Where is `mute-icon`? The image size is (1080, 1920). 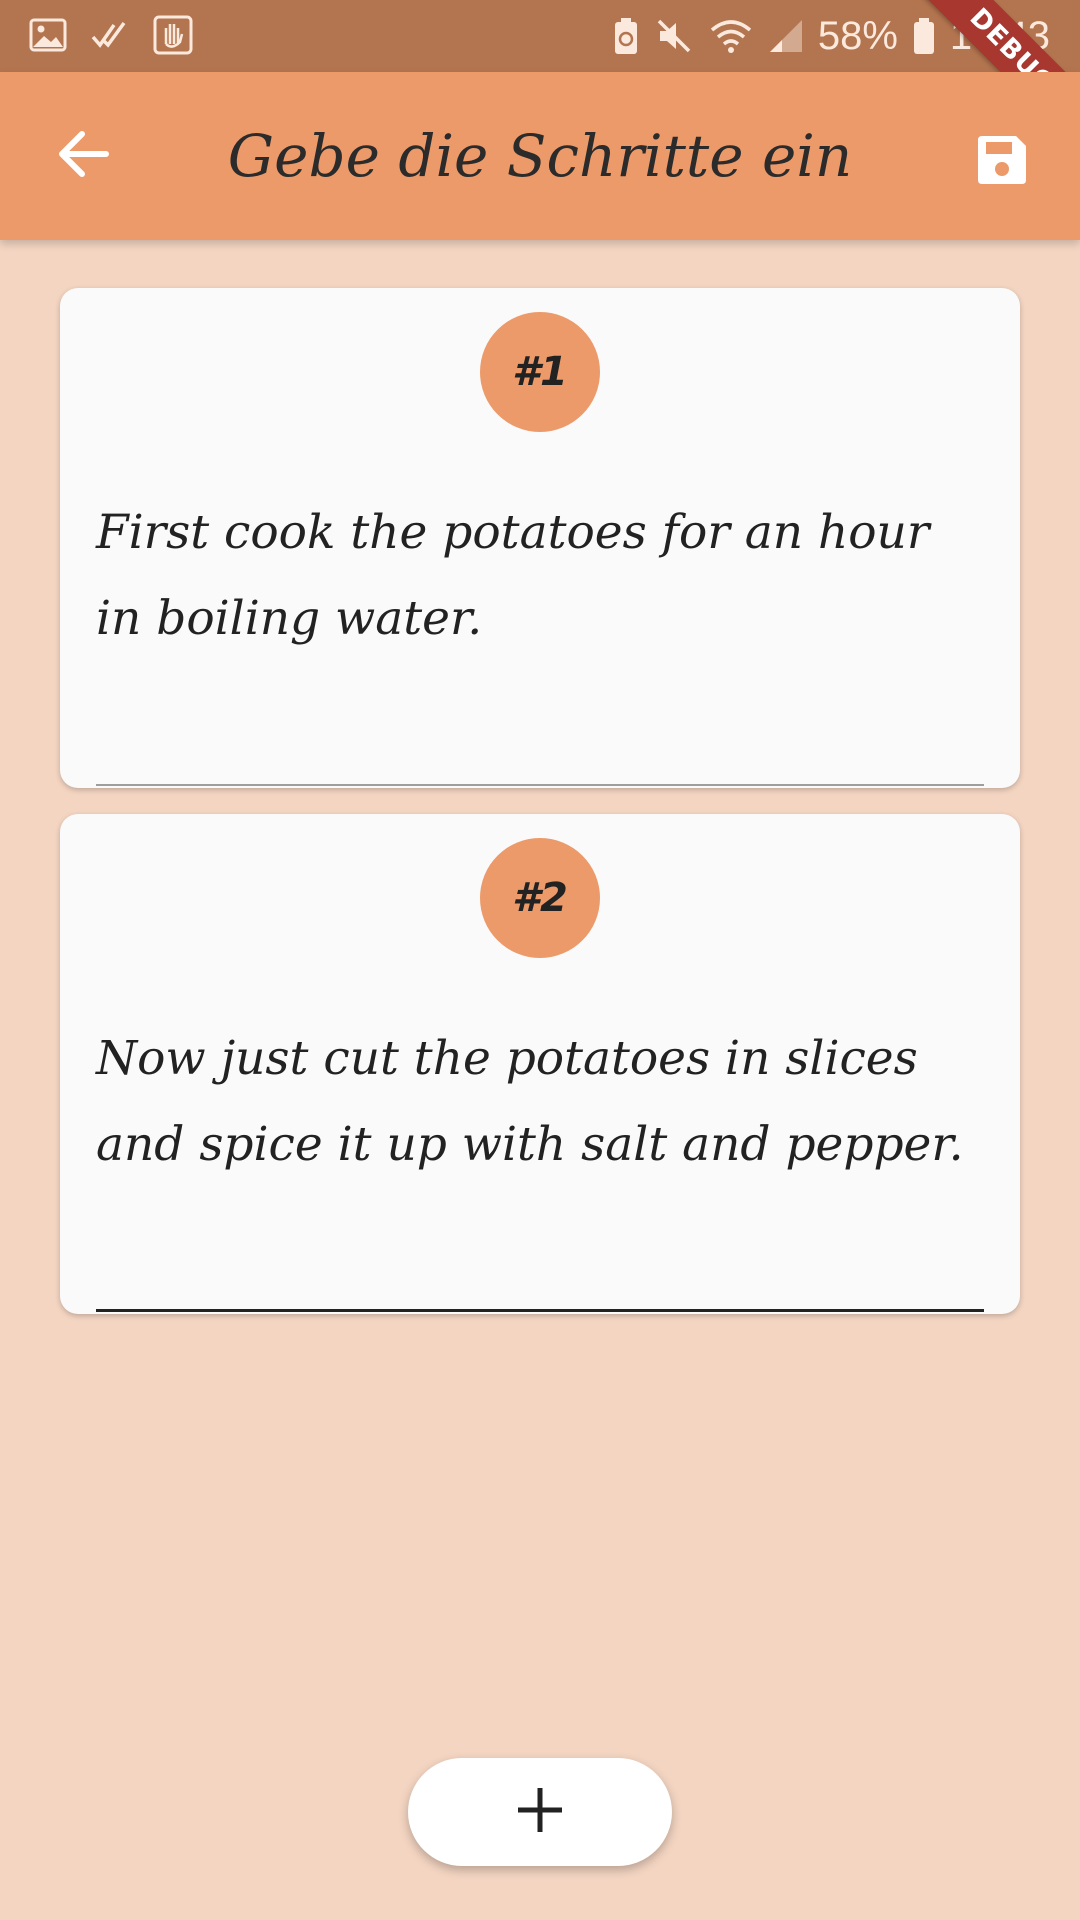
mute-icon is located at coordinates (674, 36).